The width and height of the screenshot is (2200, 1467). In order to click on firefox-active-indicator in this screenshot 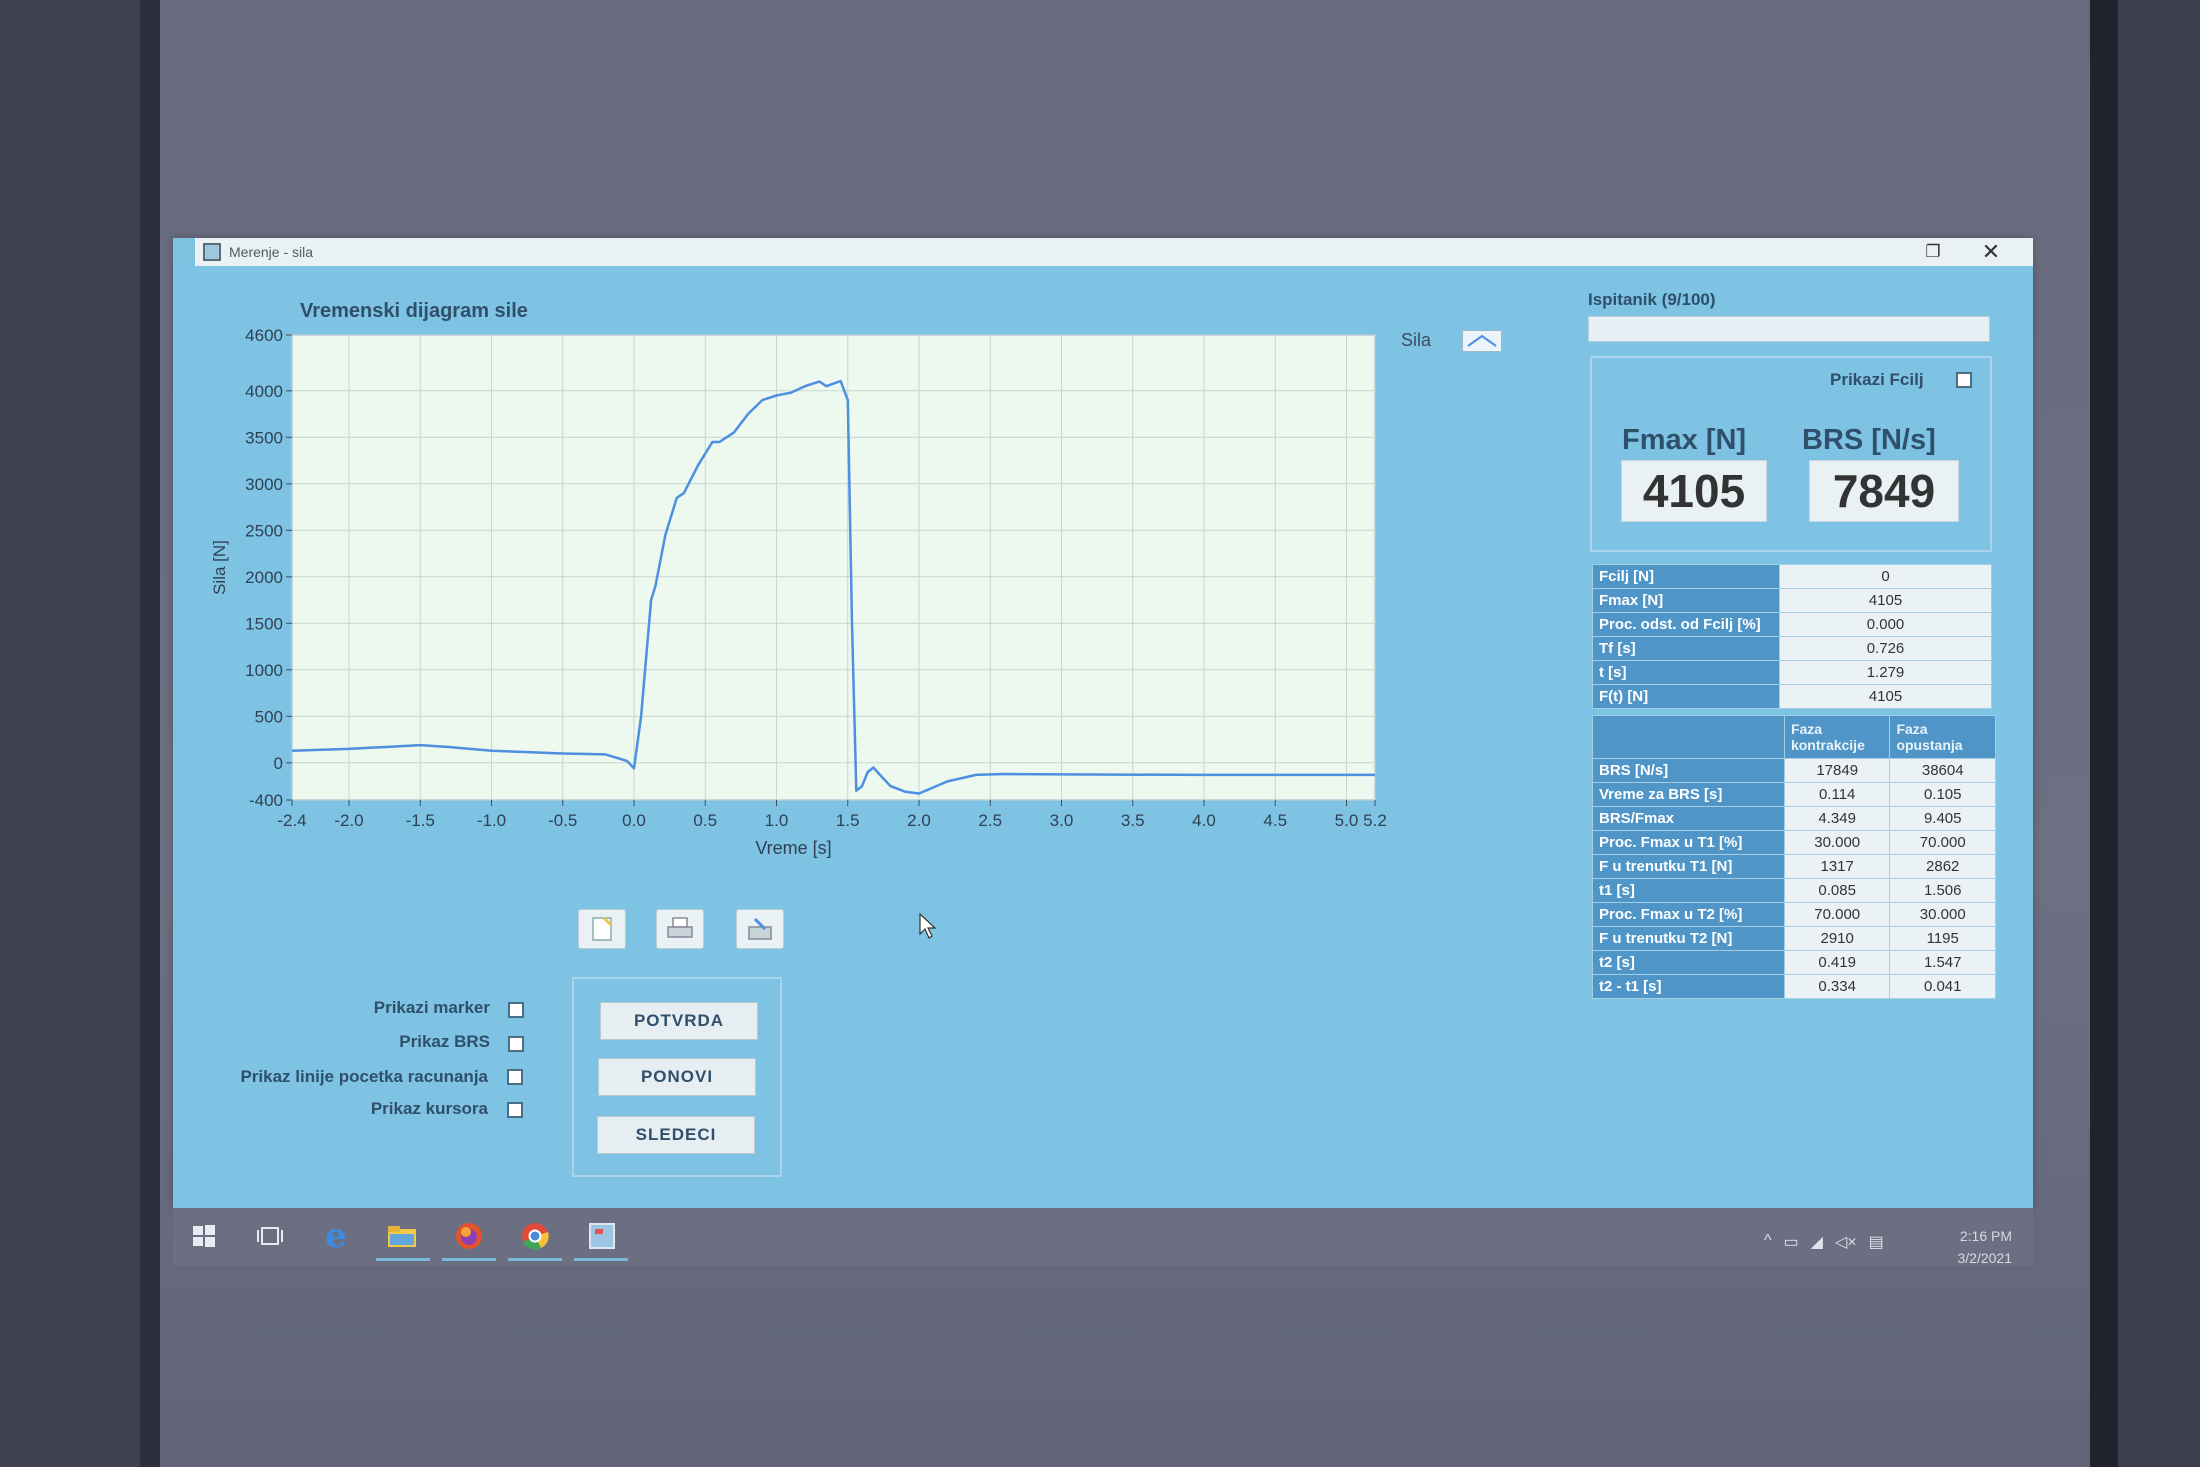, I will do `click(469, 1259)`.